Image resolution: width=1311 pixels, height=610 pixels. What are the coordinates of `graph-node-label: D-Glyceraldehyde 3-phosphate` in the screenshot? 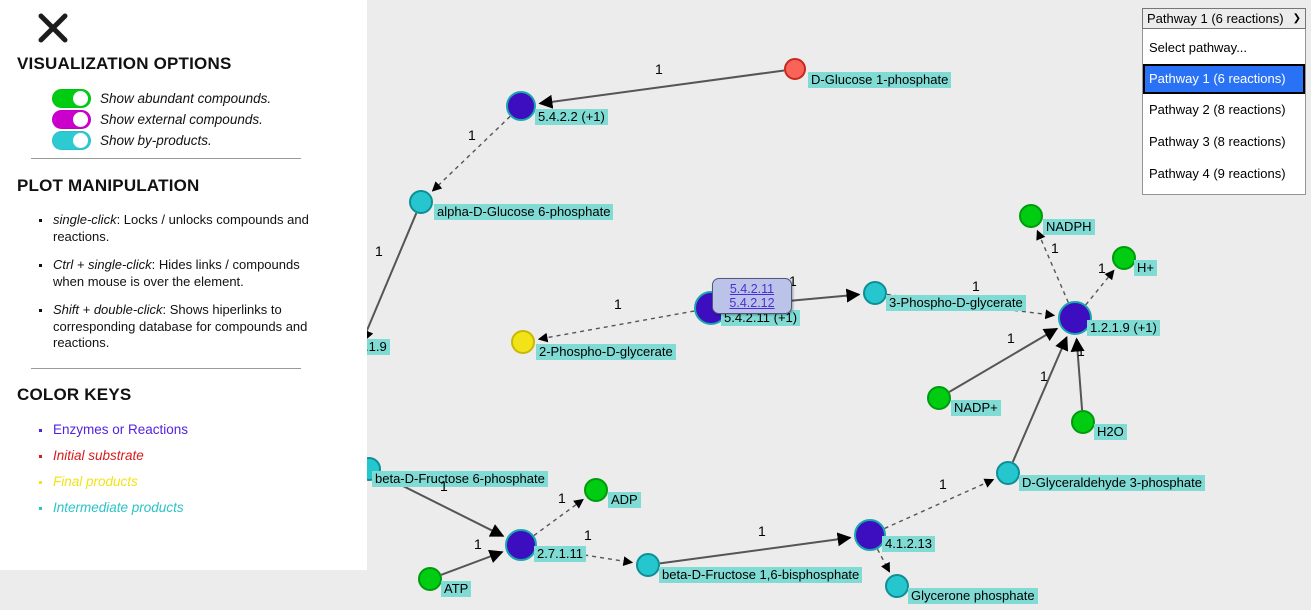 It's located at (1112, 483).